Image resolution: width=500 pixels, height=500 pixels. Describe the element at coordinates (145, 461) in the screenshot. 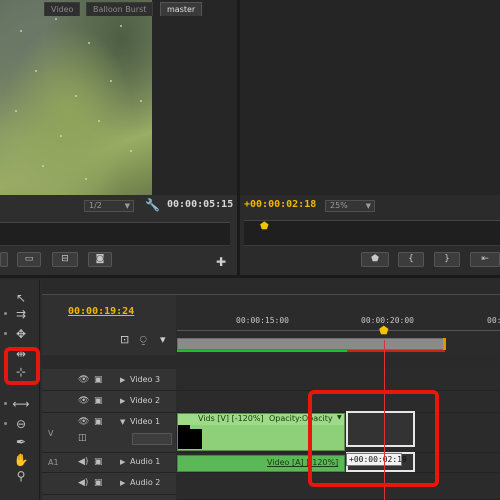

I see `track-name: Audio 1` at that location.